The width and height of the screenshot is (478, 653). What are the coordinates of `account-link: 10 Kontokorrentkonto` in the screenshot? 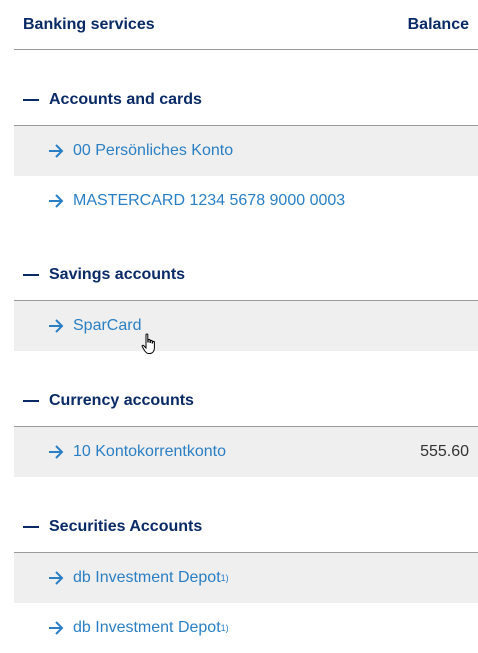 It's located at (120, 452).